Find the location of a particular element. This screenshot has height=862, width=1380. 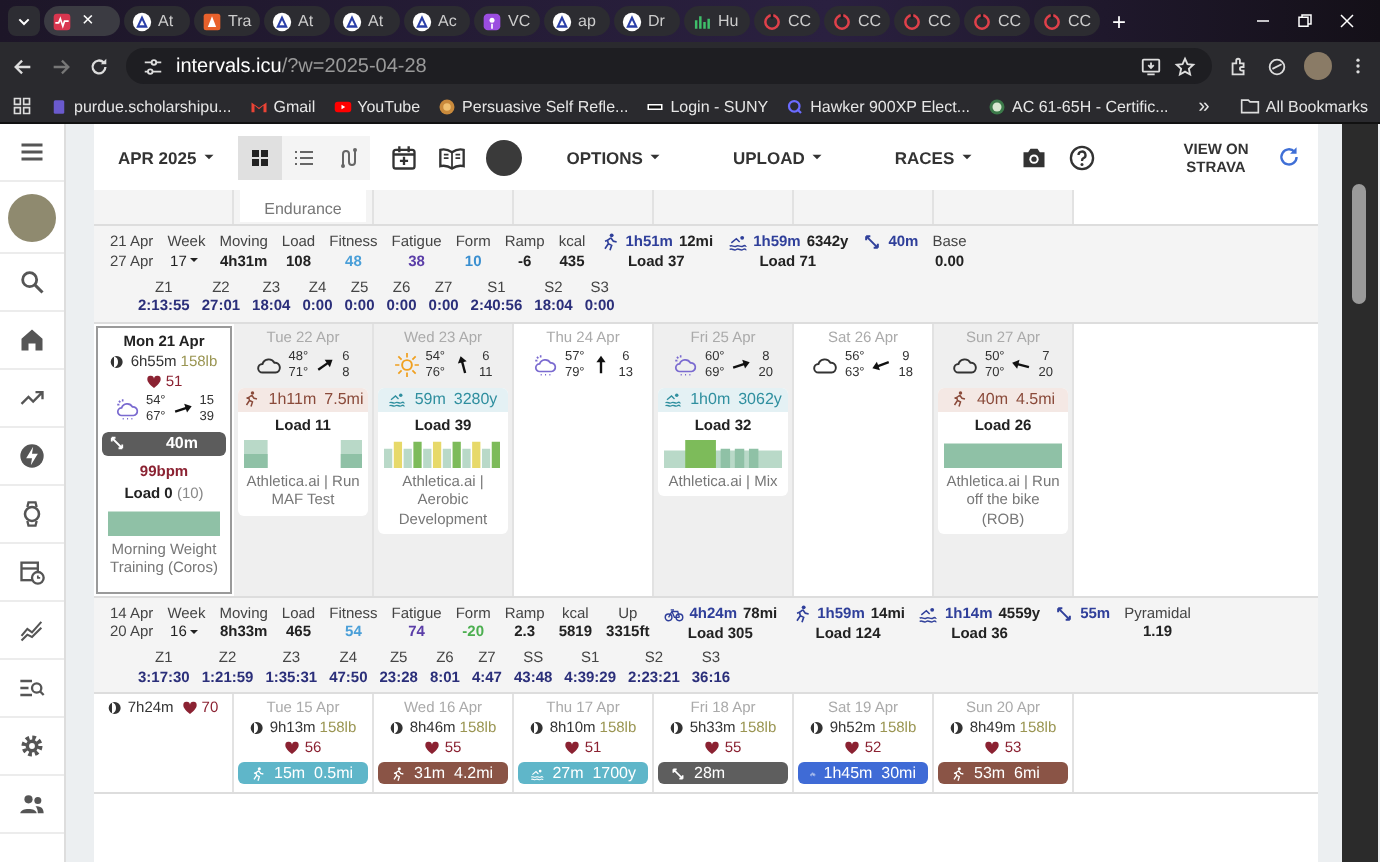

star-icon is located at coordinates (1185, 66).